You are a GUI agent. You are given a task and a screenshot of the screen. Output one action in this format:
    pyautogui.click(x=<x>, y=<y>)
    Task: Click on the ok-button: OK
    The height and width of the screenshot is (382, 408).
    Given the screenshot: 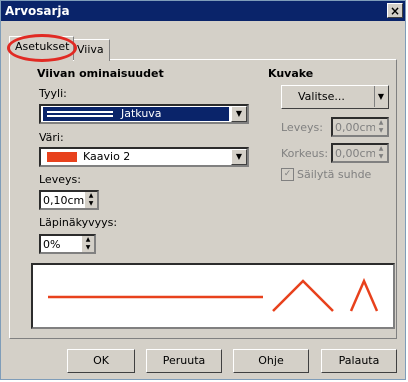 What is the action you would take?
    pyautogui.click(x=101, y=361)
    